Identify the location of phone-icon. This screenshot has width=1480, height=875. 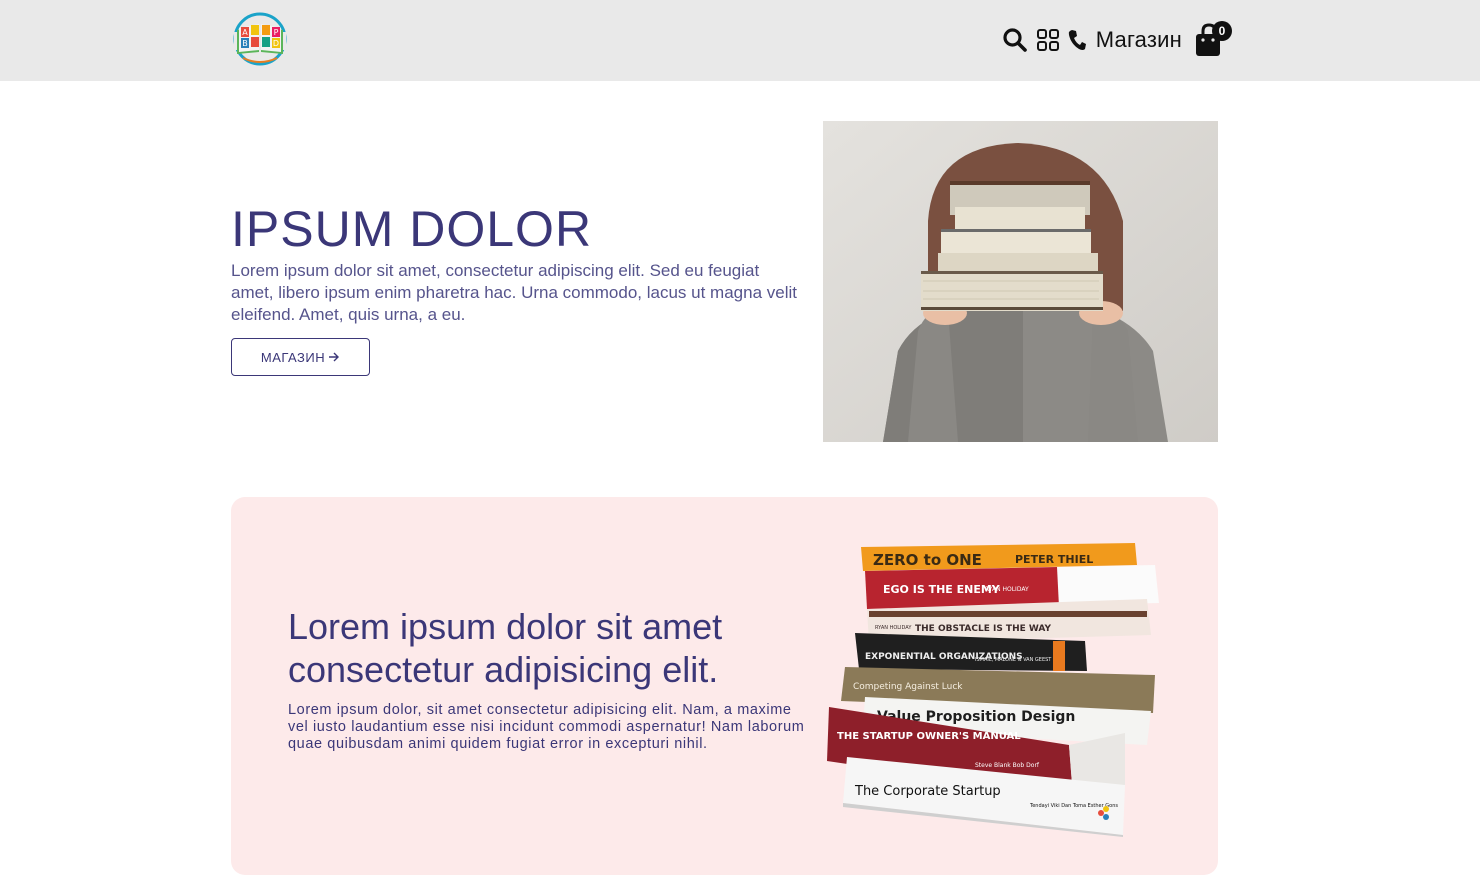
(1077, 40).